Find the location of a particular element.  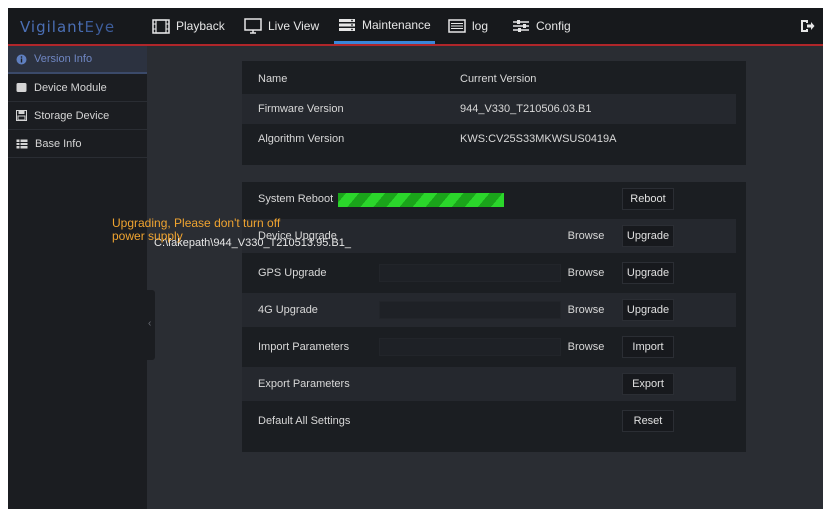

nav-config: Config is located at coordinates (541, 26).